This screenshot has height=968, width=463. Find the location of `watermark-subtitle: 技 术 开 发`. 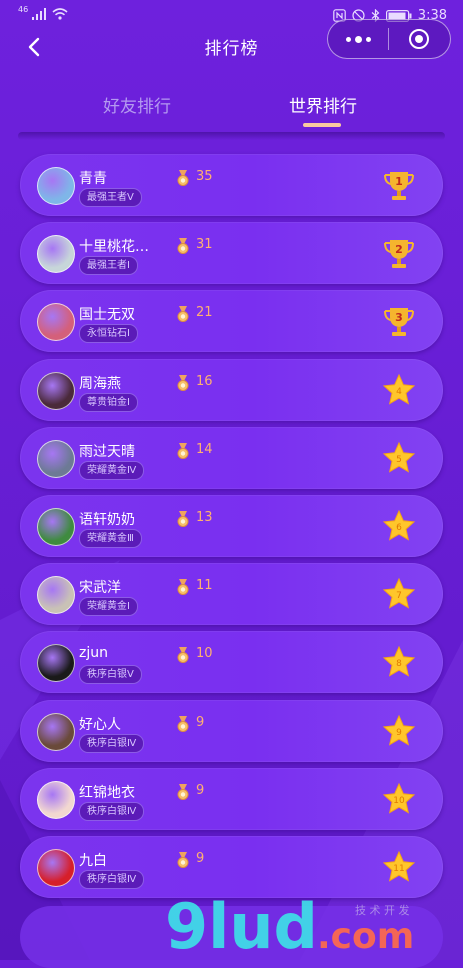

watermark-subtitle: 技 术 开 发 is located at coordinates (382, 910).